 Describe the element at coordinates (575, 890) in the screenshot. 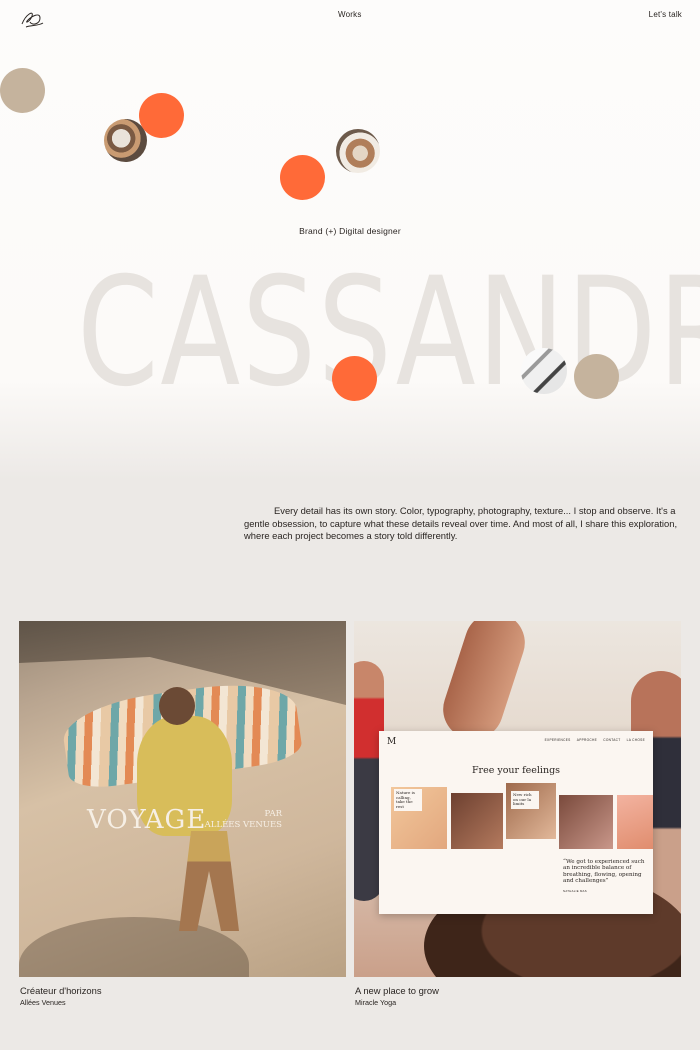

I see `mockup-quote-author: NATHALIE MAS` at that location.